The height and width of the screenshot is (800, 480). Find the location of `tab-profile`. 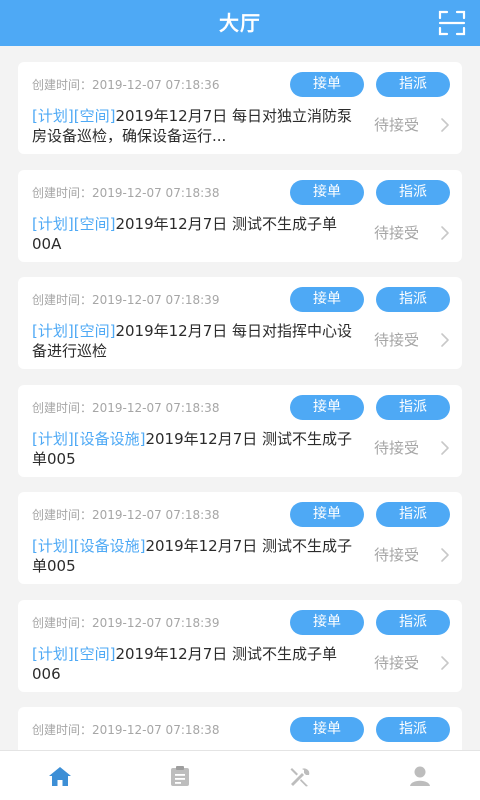

tab-profile is located at coordinates (420, 776).